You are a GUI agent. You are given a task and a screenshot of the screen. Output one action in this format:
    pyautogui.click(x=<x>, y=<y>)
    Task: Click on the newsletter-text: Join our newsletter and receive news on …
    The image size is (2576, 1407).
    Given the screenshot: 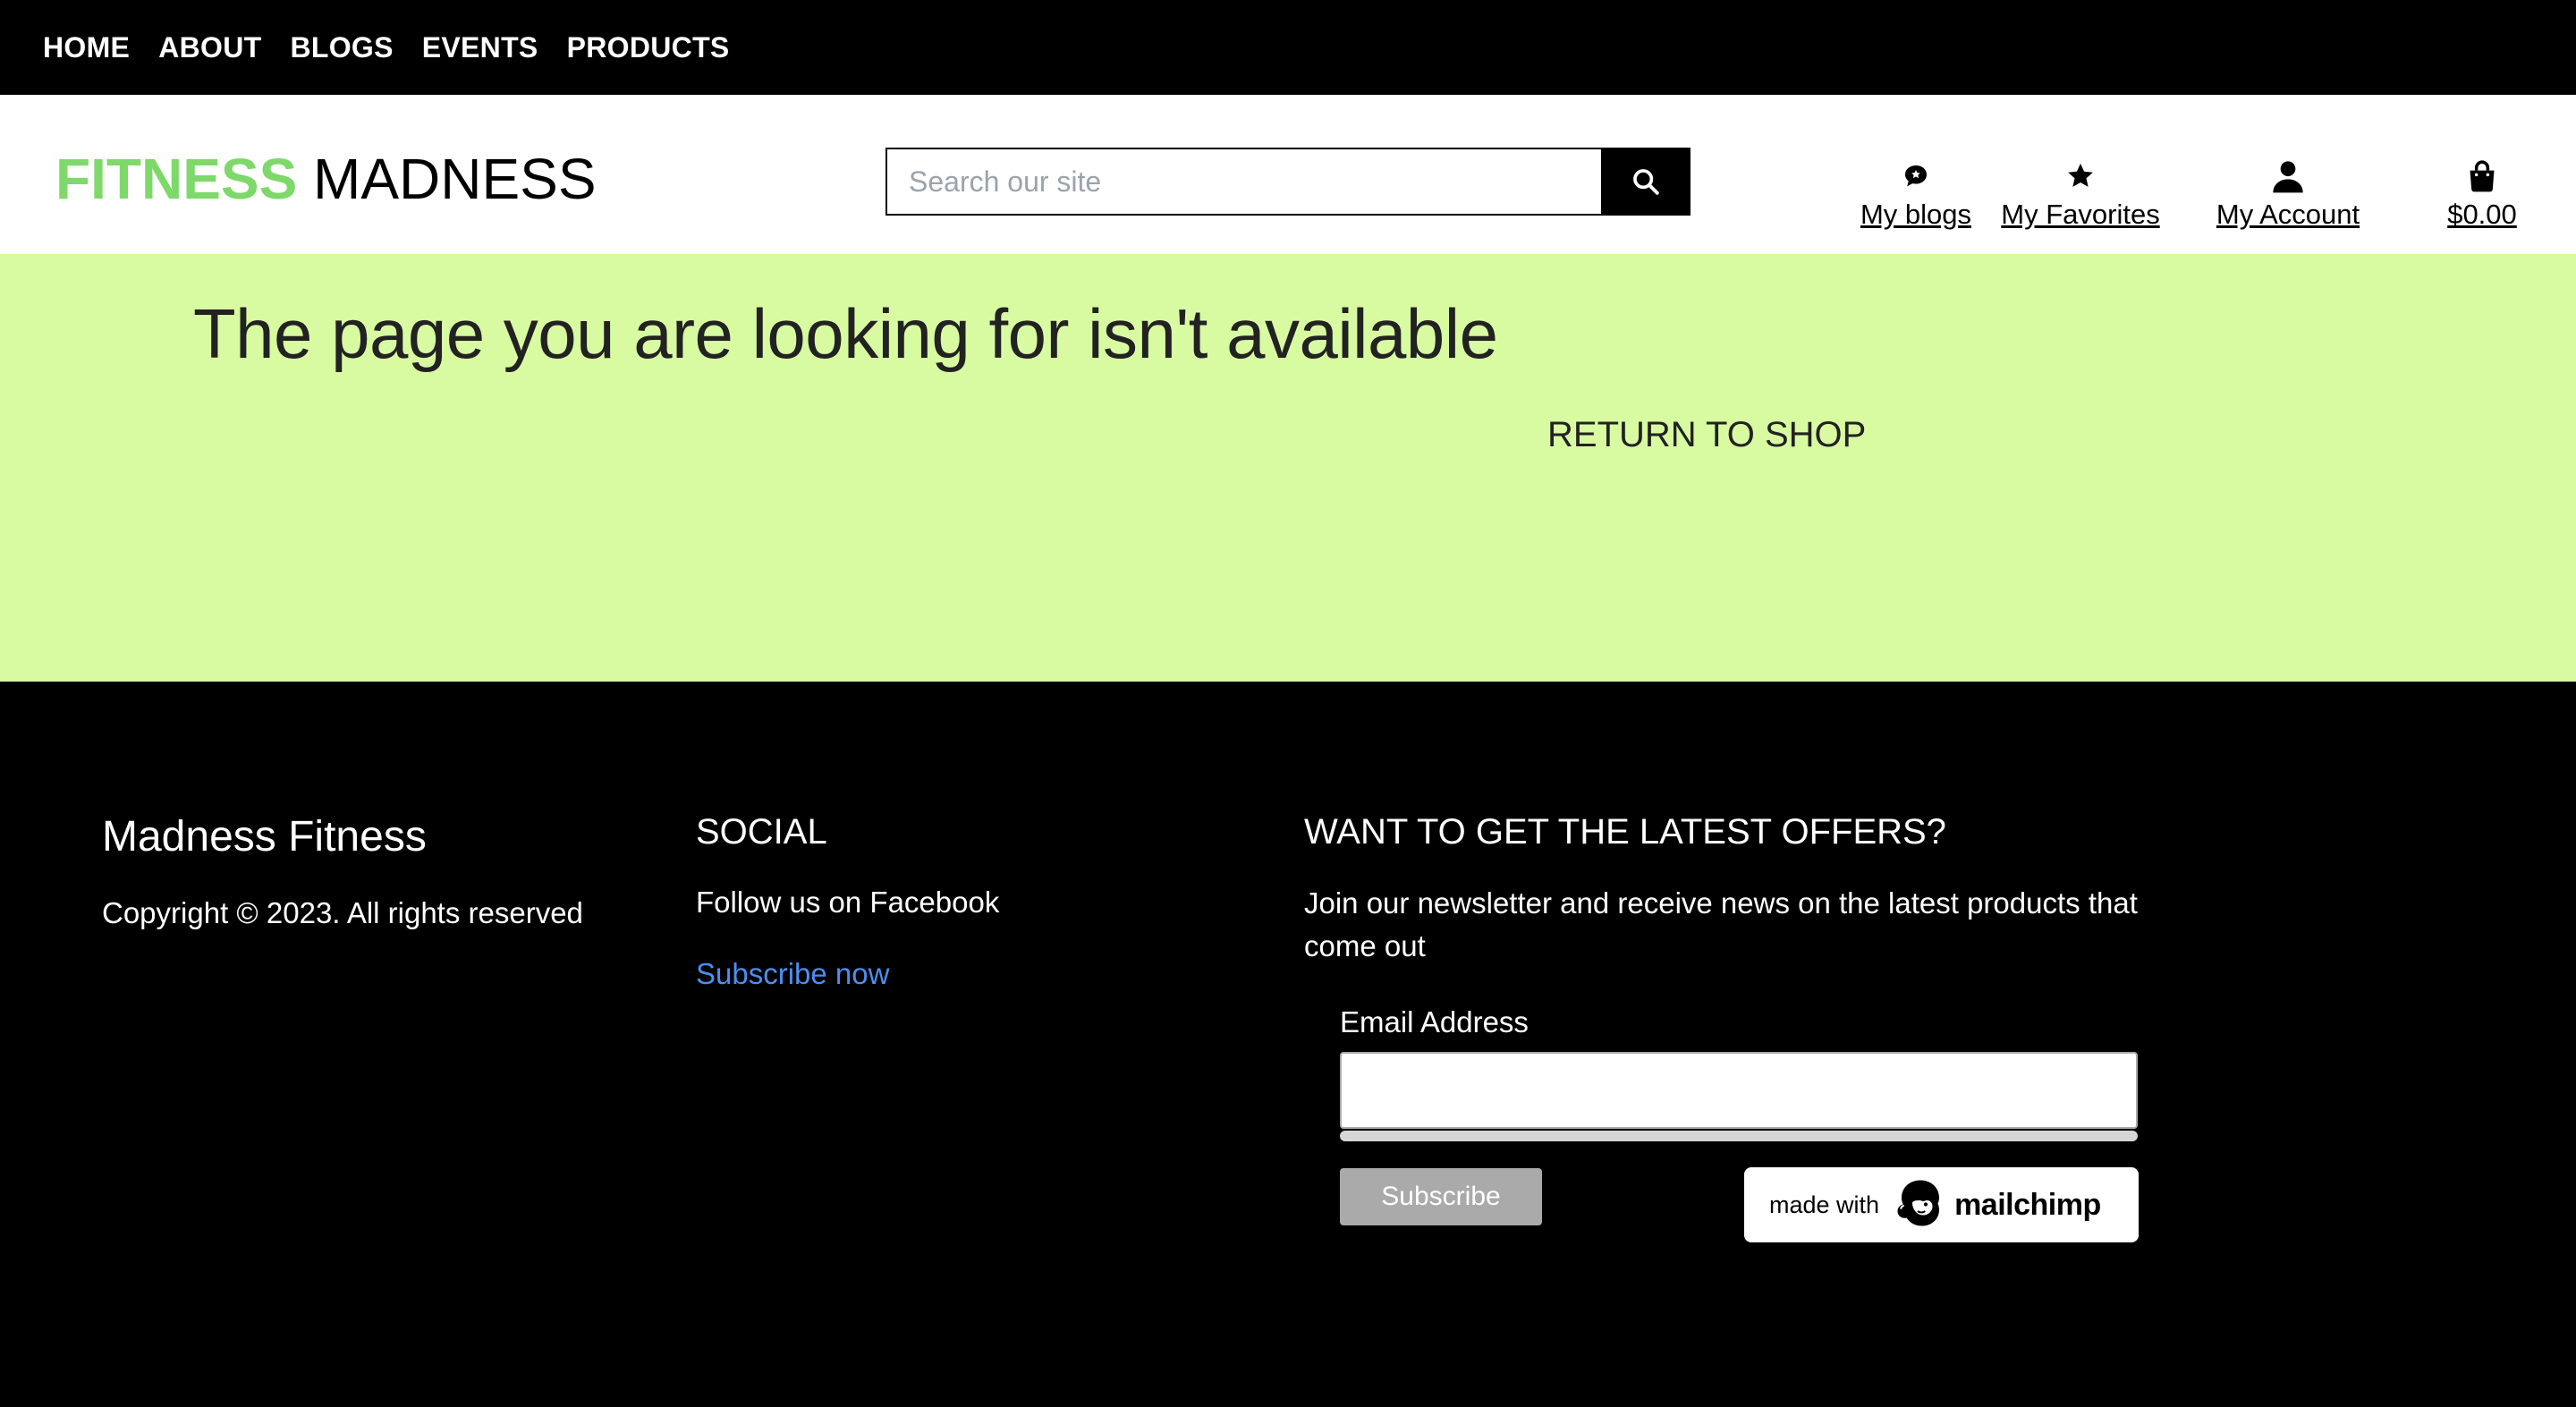 What is the action you would take?
    pyautogui.click(x=1721, y=924)
    